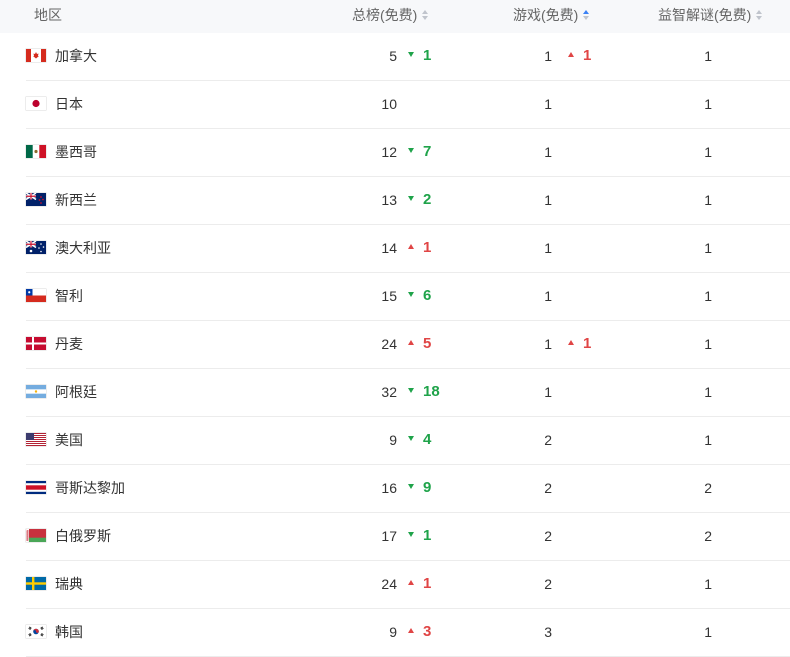  What do you see at coordinates (69, 104) in the screenshot?
I see `region-name: 日本` at bounding box center [69, 104].